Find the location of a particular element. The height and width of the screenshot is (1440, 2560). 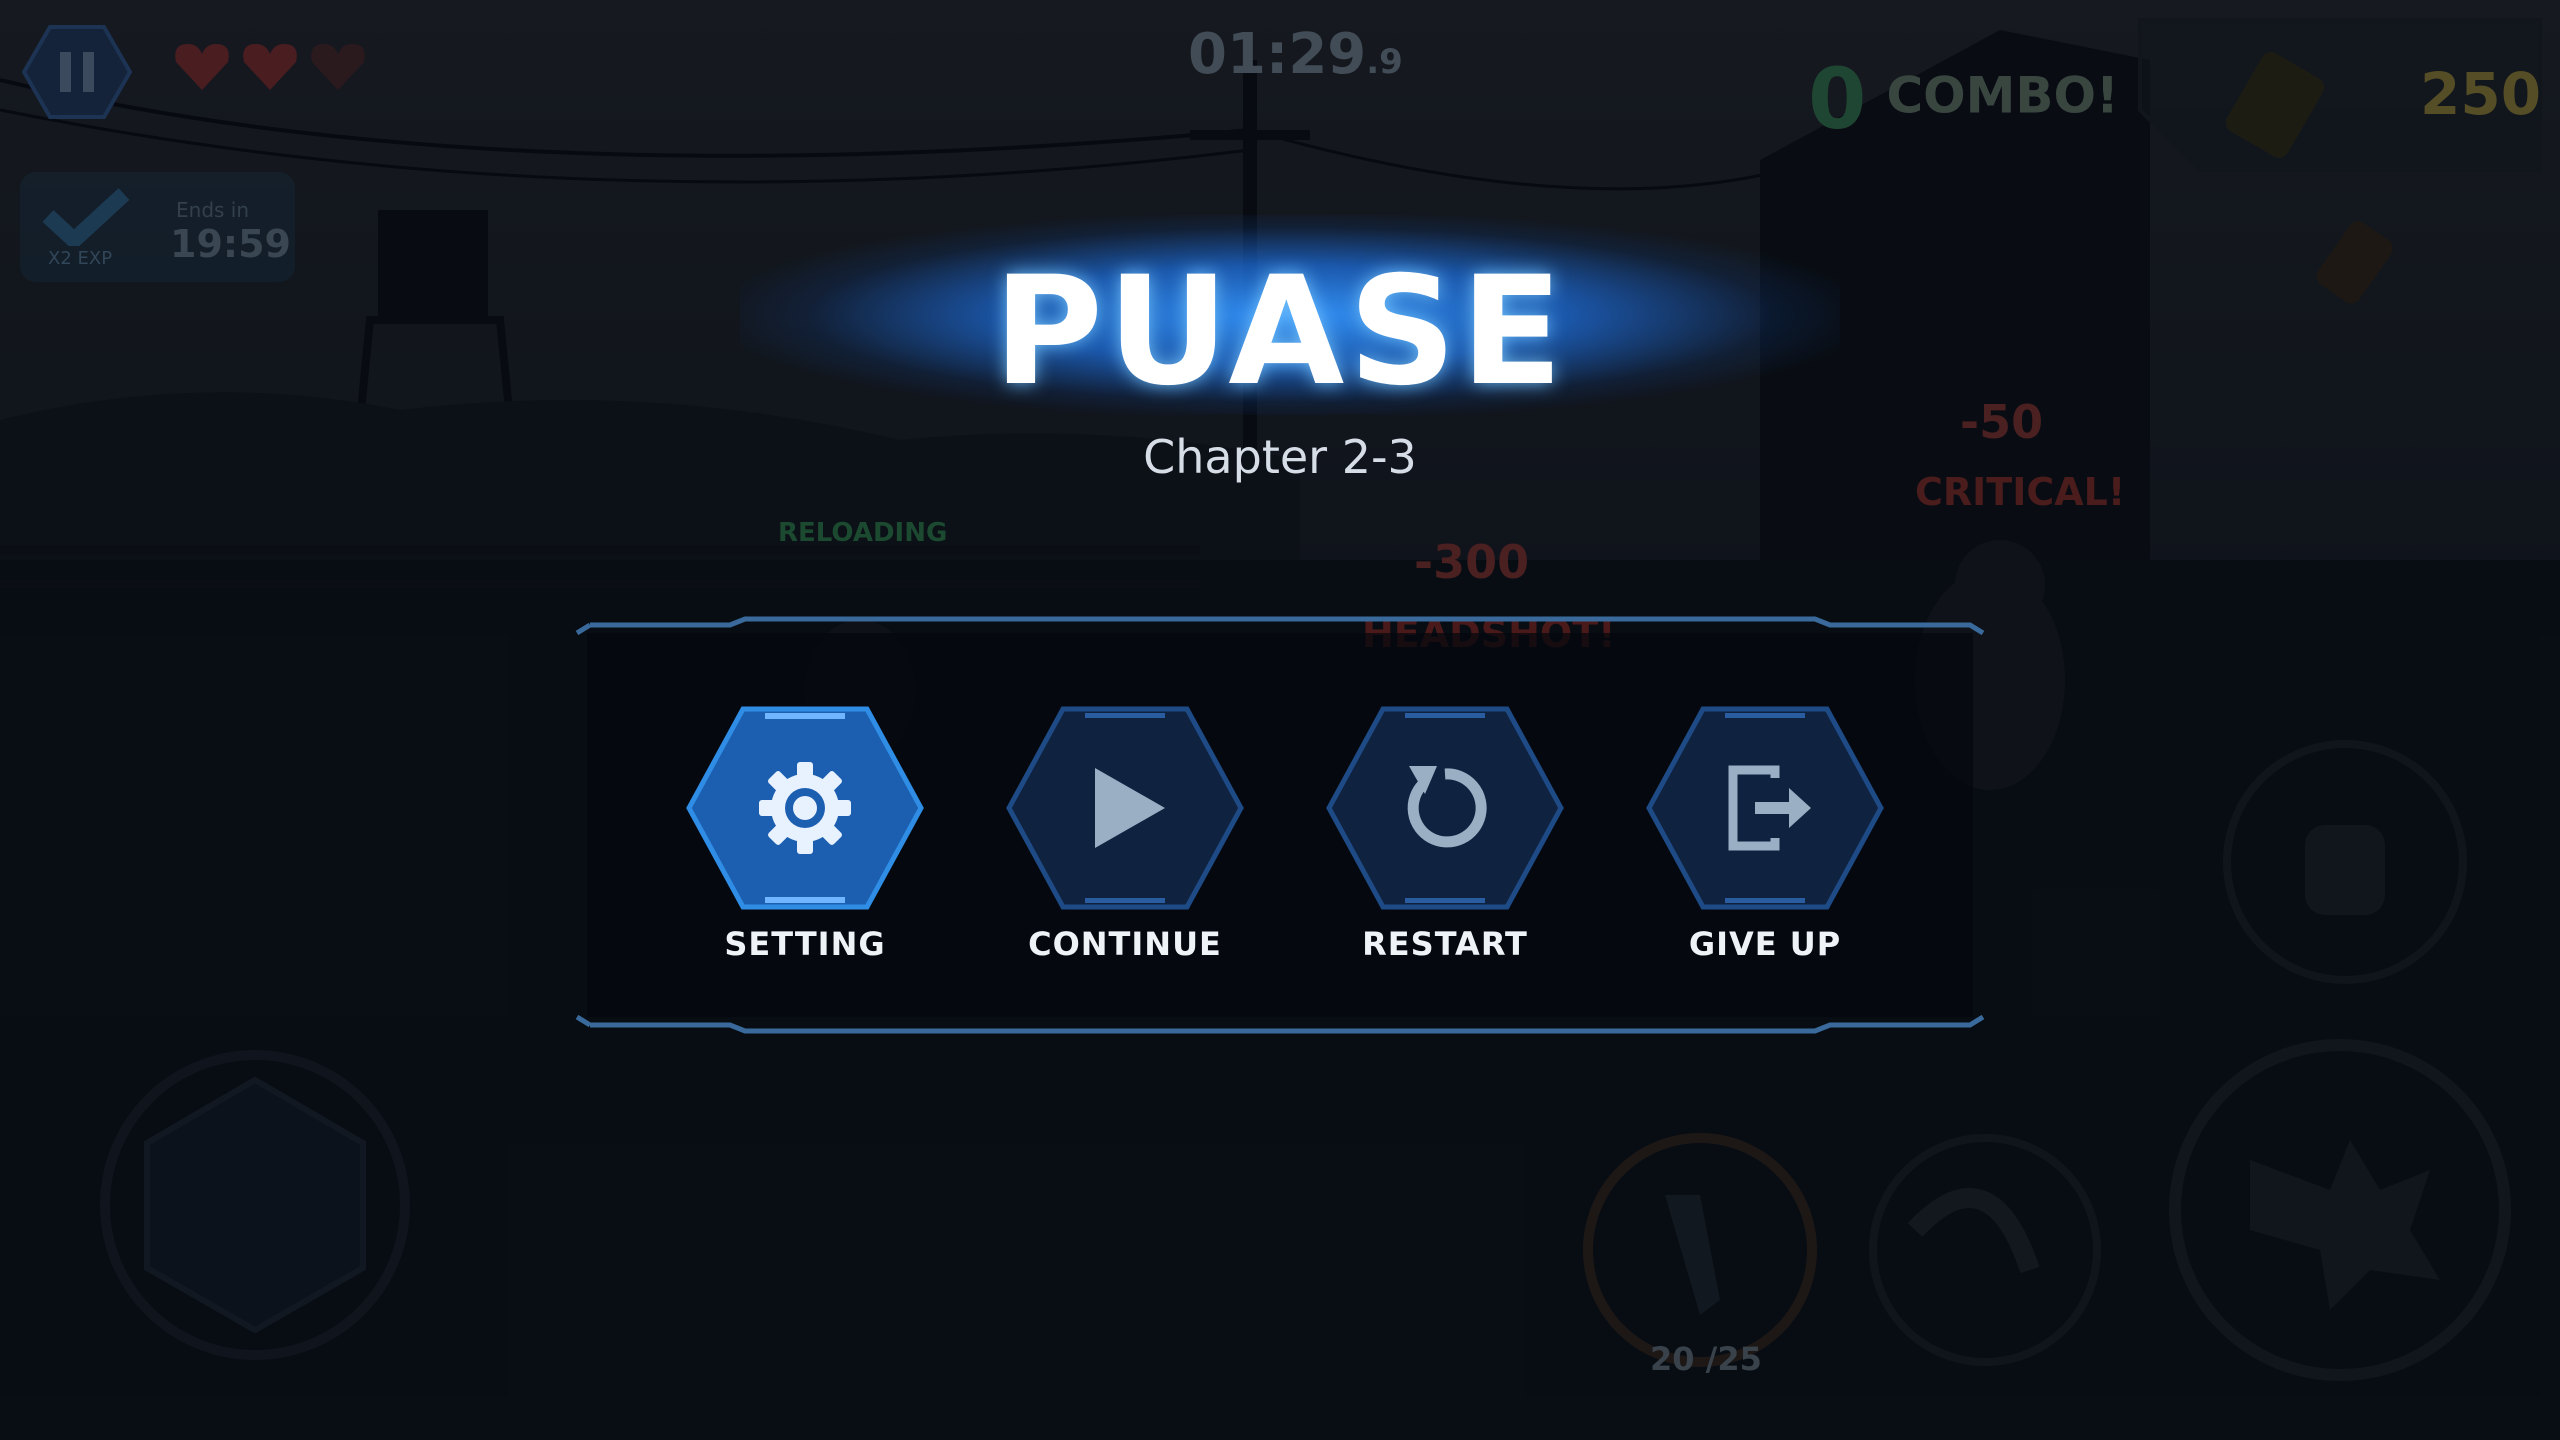

combo-count: 0 is located at coordinates (1837, 99).